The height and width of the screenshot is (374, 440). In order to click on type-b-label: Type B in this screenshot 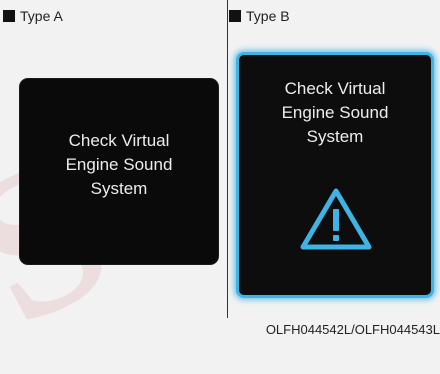, I will do `click(259, 16)`.